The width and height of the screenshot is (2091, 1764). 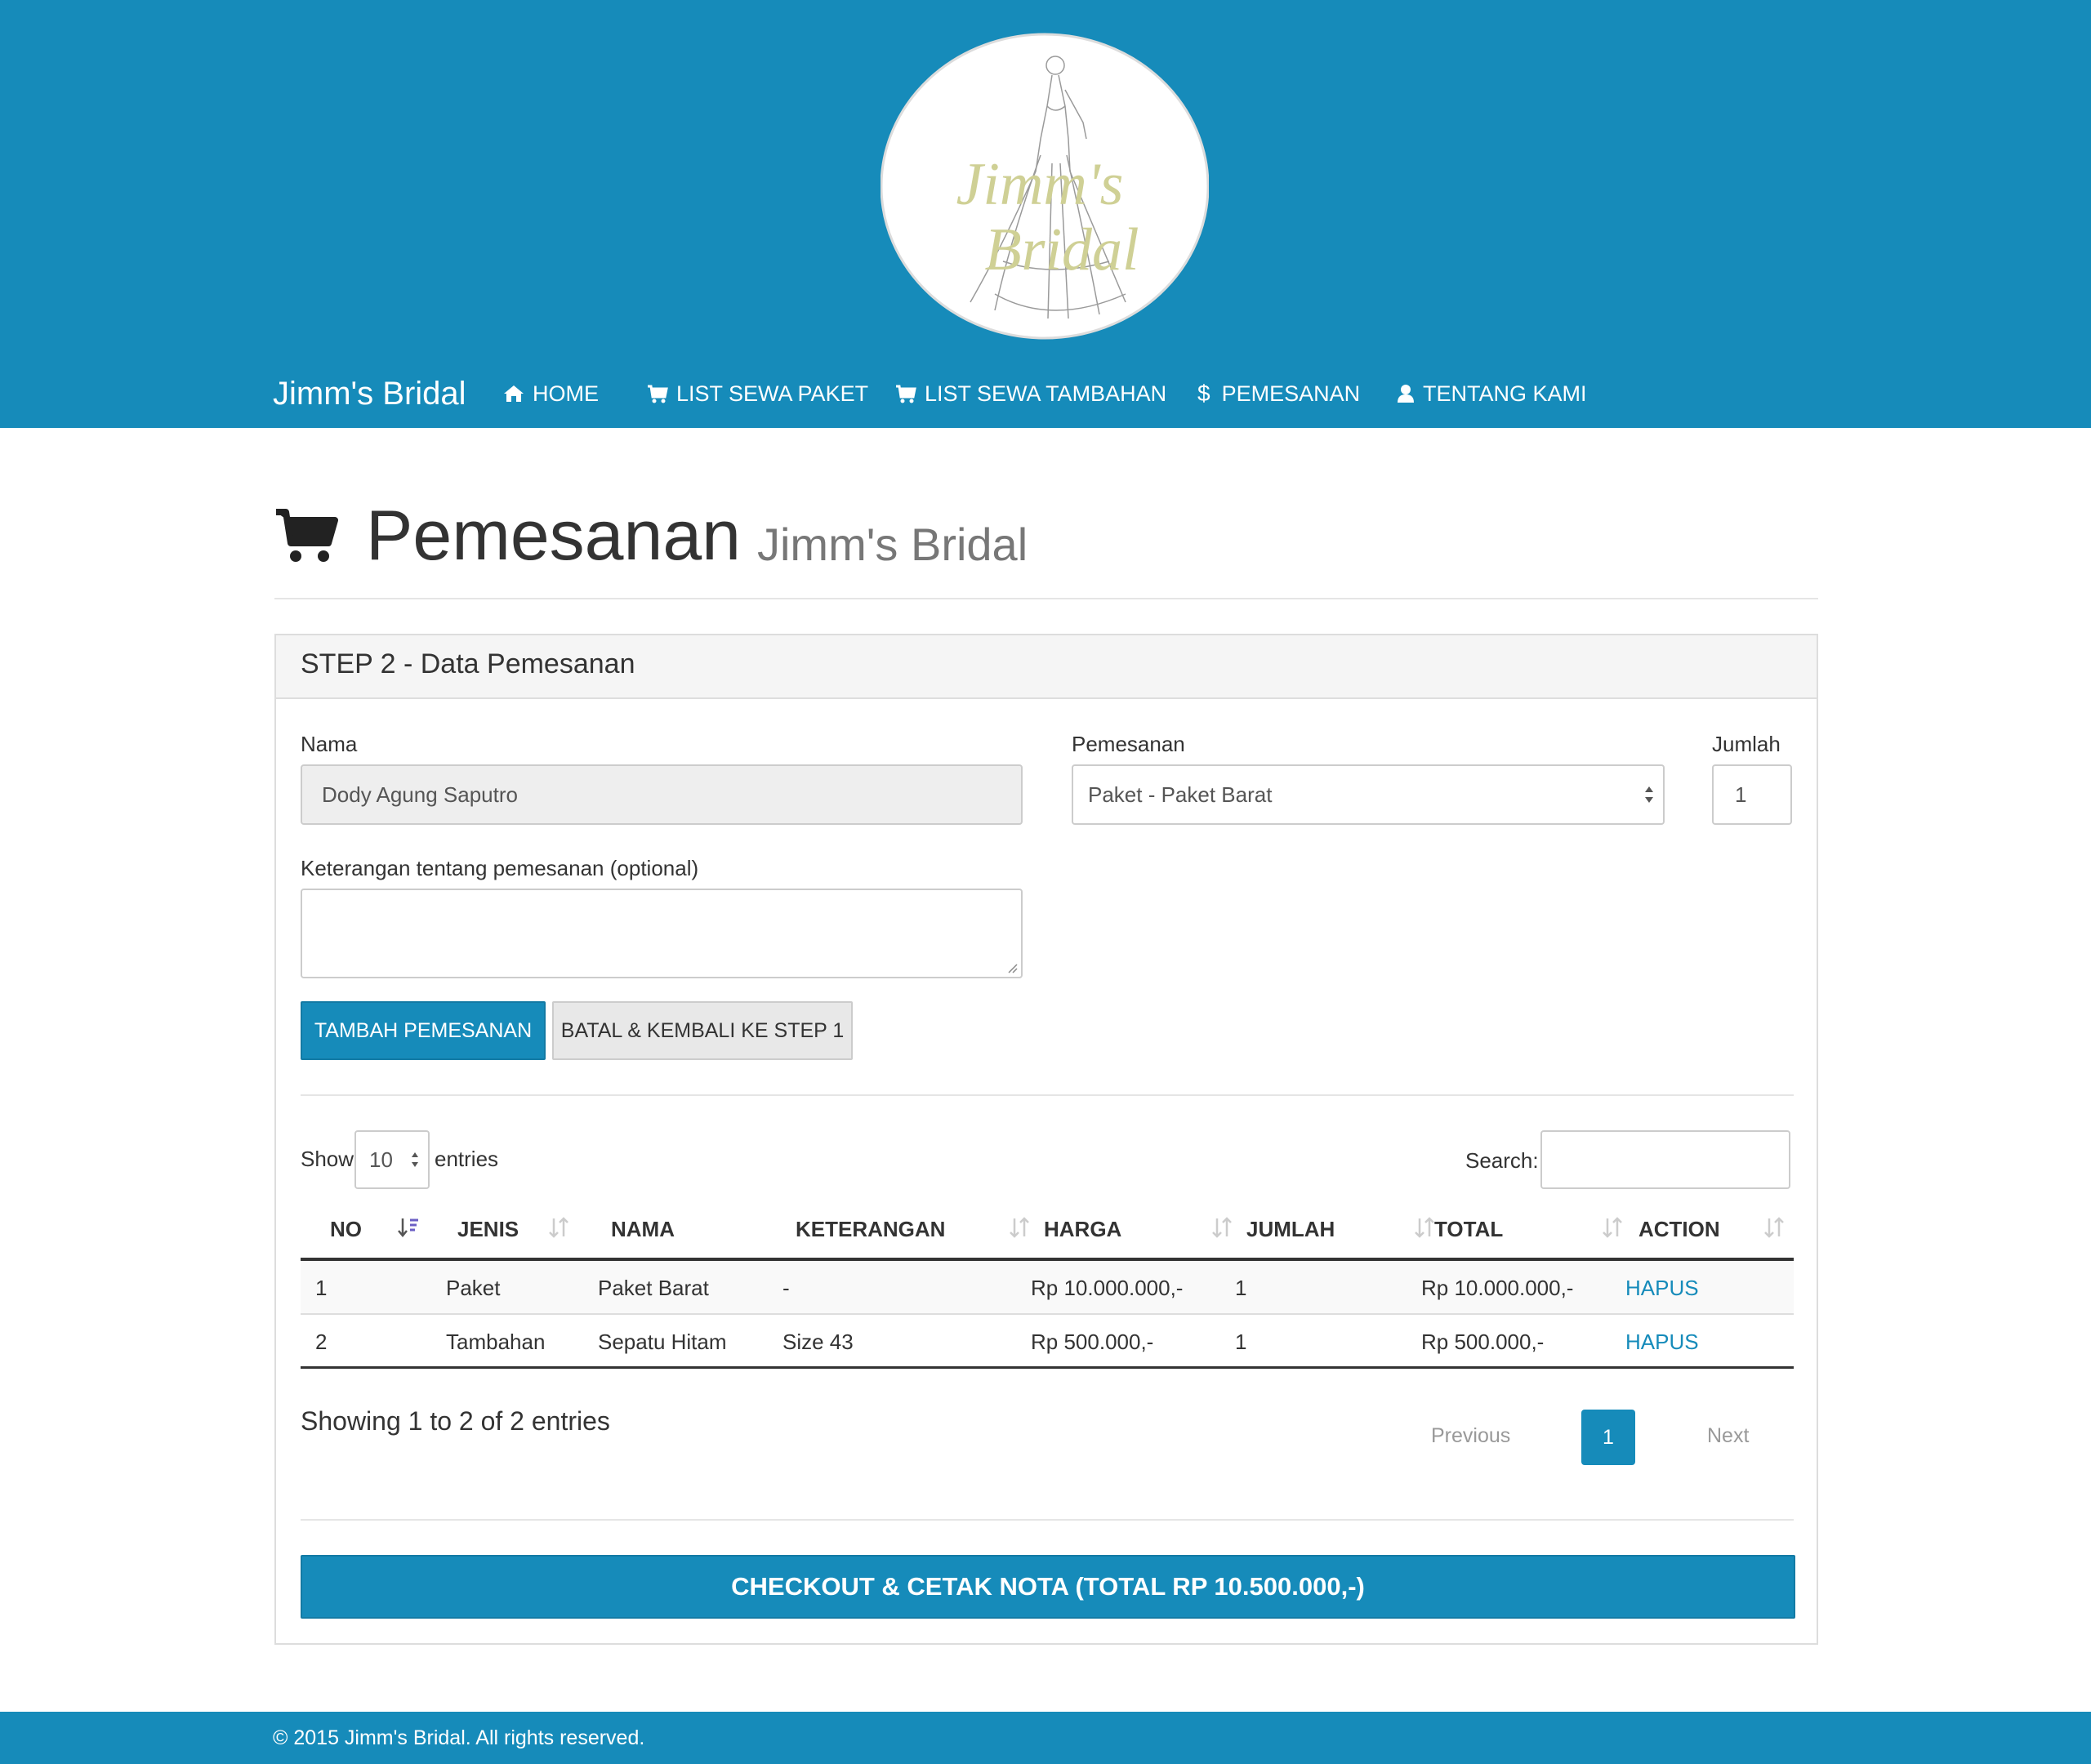 What do you see at coordinates (773, 393) in the screenshot?
I see `nav-list-sewa-paket-label: LIST SEWA PAKET` at bounding box center [773, 393].